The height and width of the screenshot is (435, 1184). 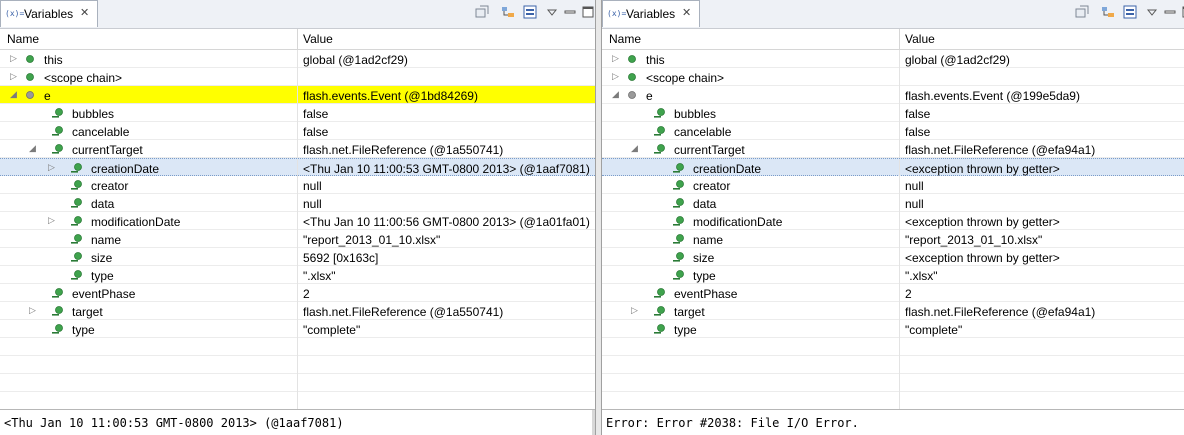 I want to click on green-dot-icon, so click(x=633, y=77).